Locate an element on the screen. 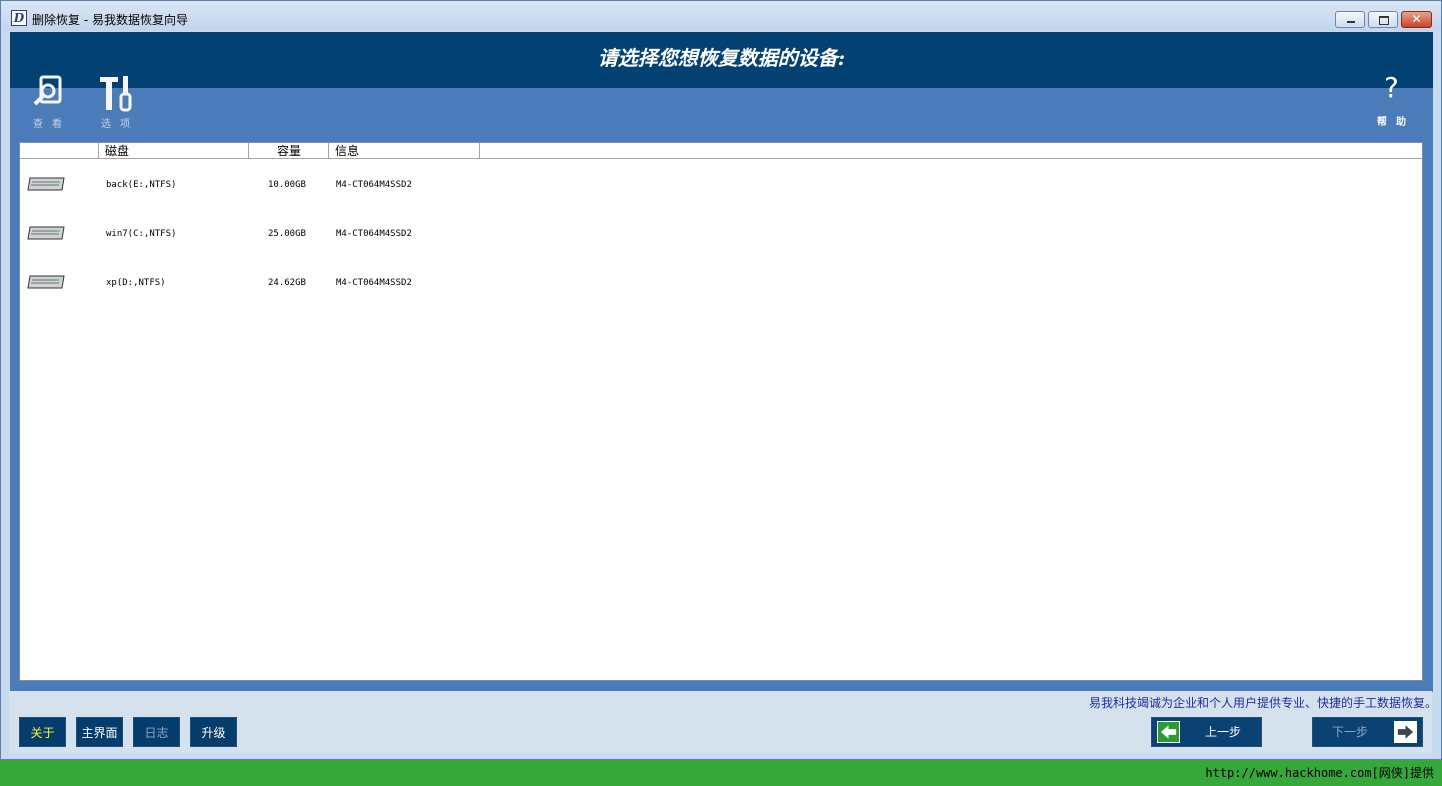 This screenshot has height=786, width=1442. close-button: ✕ is located at coordinates (1416, 19).